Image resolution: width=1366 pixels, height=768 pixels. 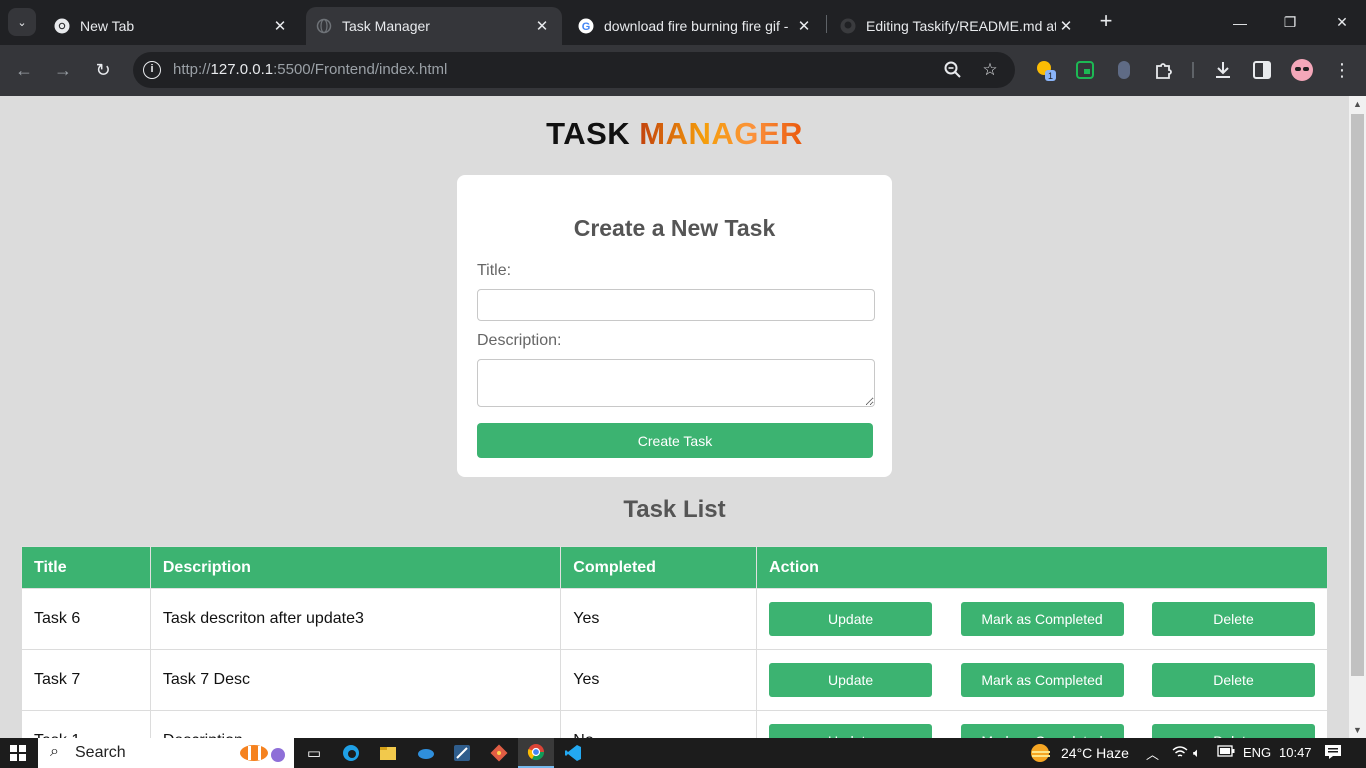 What do you see at coordinates (1290, 22) in the screenshot?
I see `restore-button: ❐` at bounding box center [1290, 22].